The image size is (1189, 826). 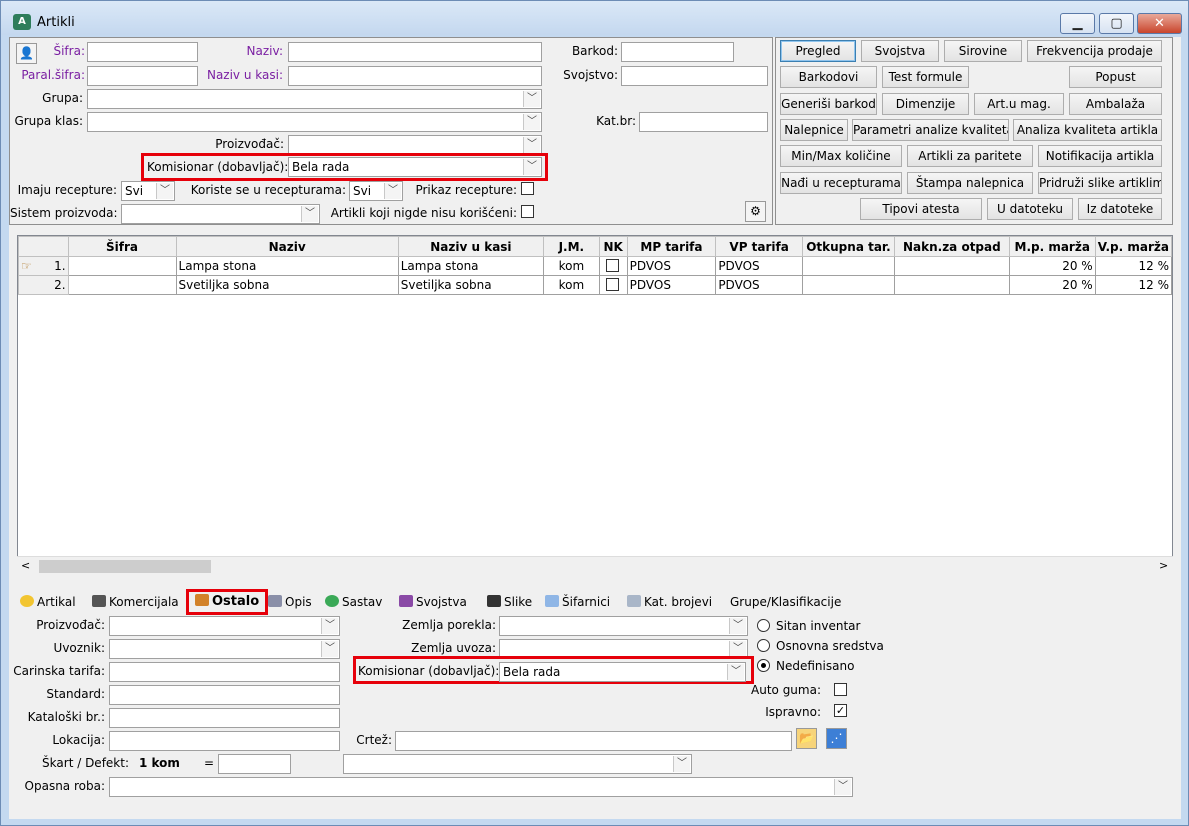 I want to click on vp-marza-cell: 12 %, so click(x=1133, y=285).